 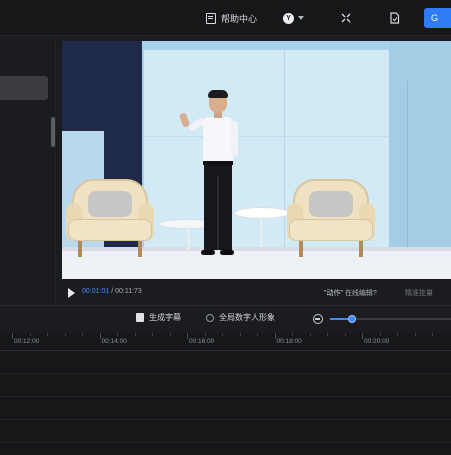 What do you see at coordinates (239, 18) in the screenshot?
I see `help-center-label: 帮助中心` at bounding box center [239, 18].